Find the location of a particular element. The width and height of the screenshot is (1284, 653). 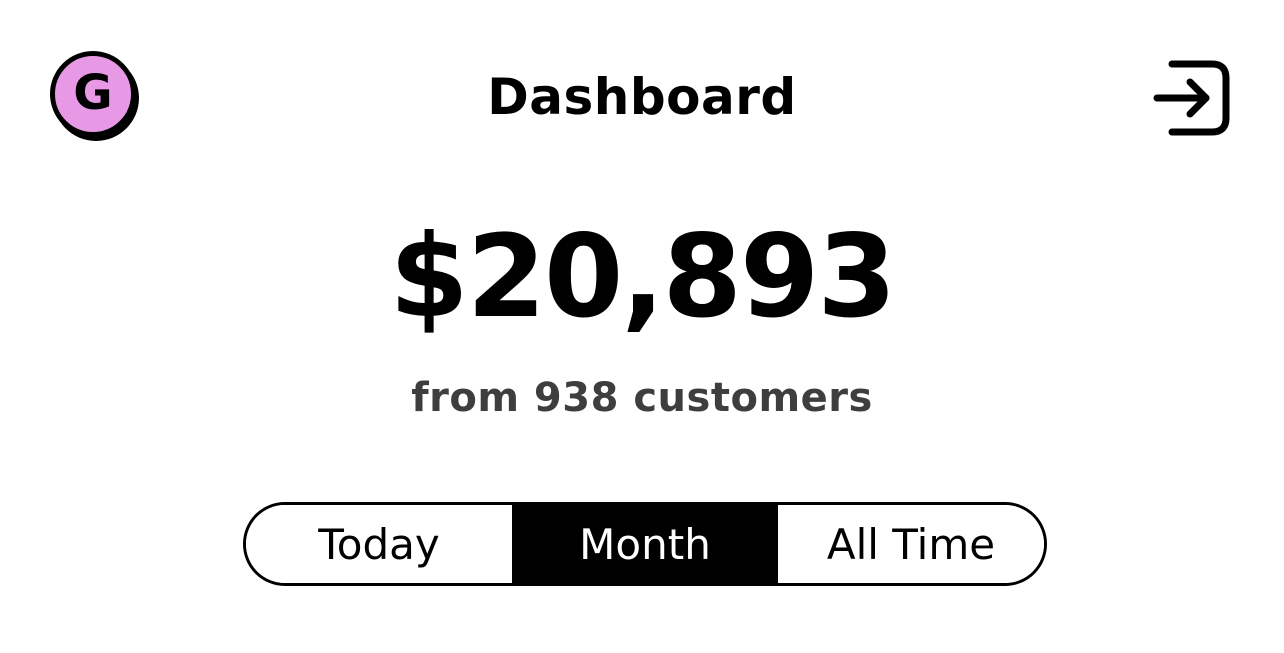

range-option-today: Today is located at coordinates (379, 544).